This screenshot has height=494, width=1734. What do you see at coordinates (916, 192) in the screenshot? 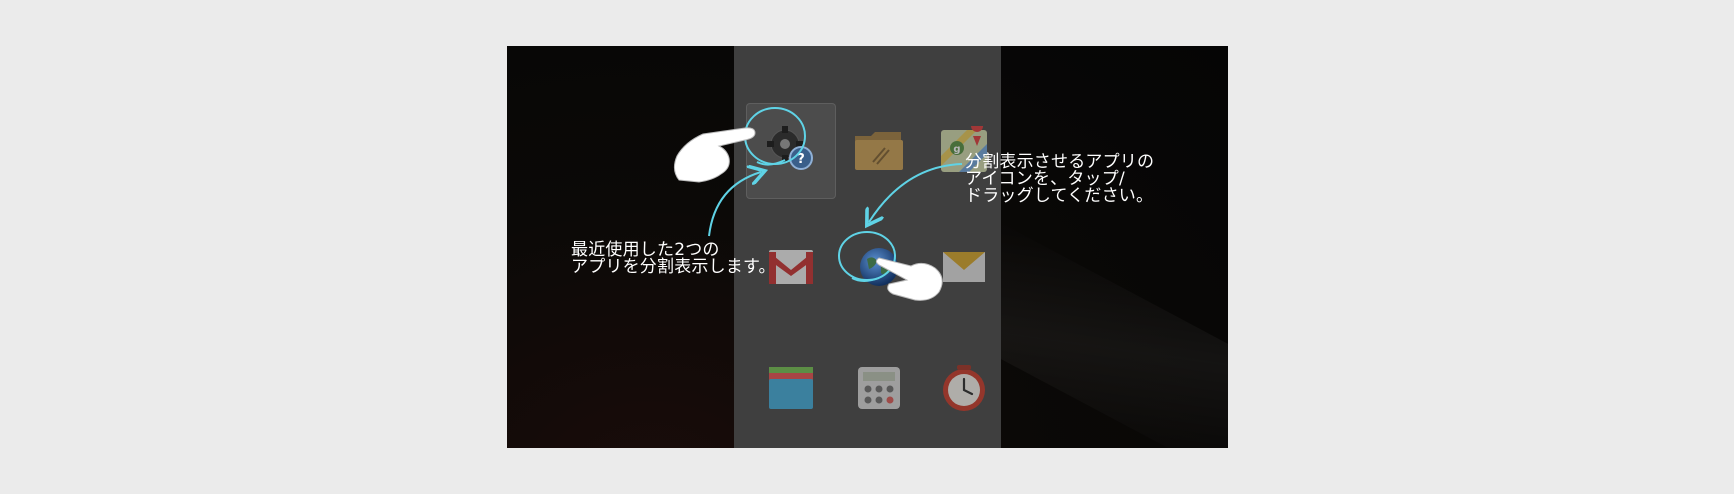
I see `arrow-to-browser` at bounding box center [916, 192].